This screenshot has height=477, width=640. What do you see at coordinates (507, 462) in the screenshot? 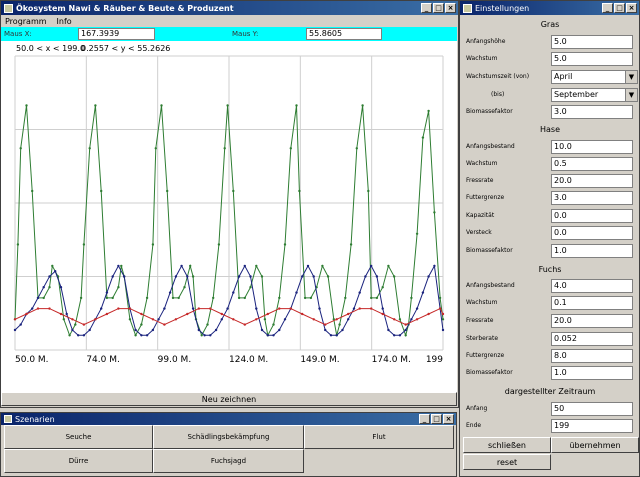
I see `reset-button: reset` at bounding box center [507, 462].